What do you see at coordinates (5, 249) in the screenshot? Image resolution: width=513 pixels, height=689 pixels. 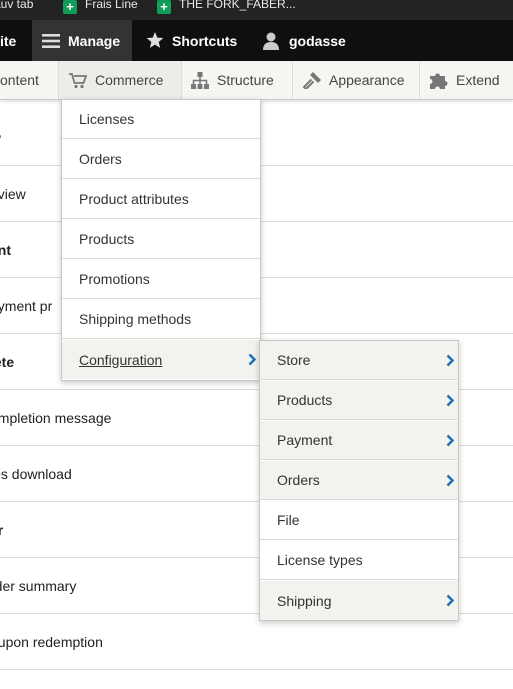 I see `row-label: ent` at bounding box center [5, 249].